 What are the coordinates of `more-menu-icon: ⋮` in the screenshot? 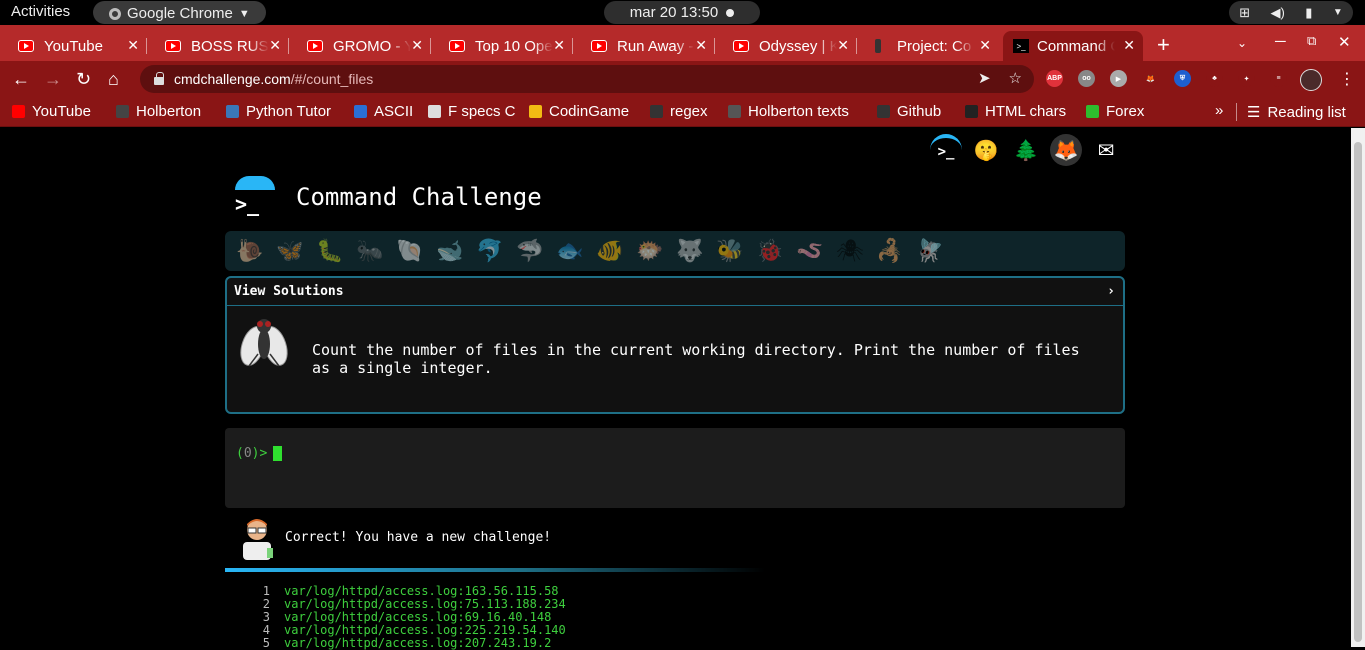 It's located at (1347, 79).